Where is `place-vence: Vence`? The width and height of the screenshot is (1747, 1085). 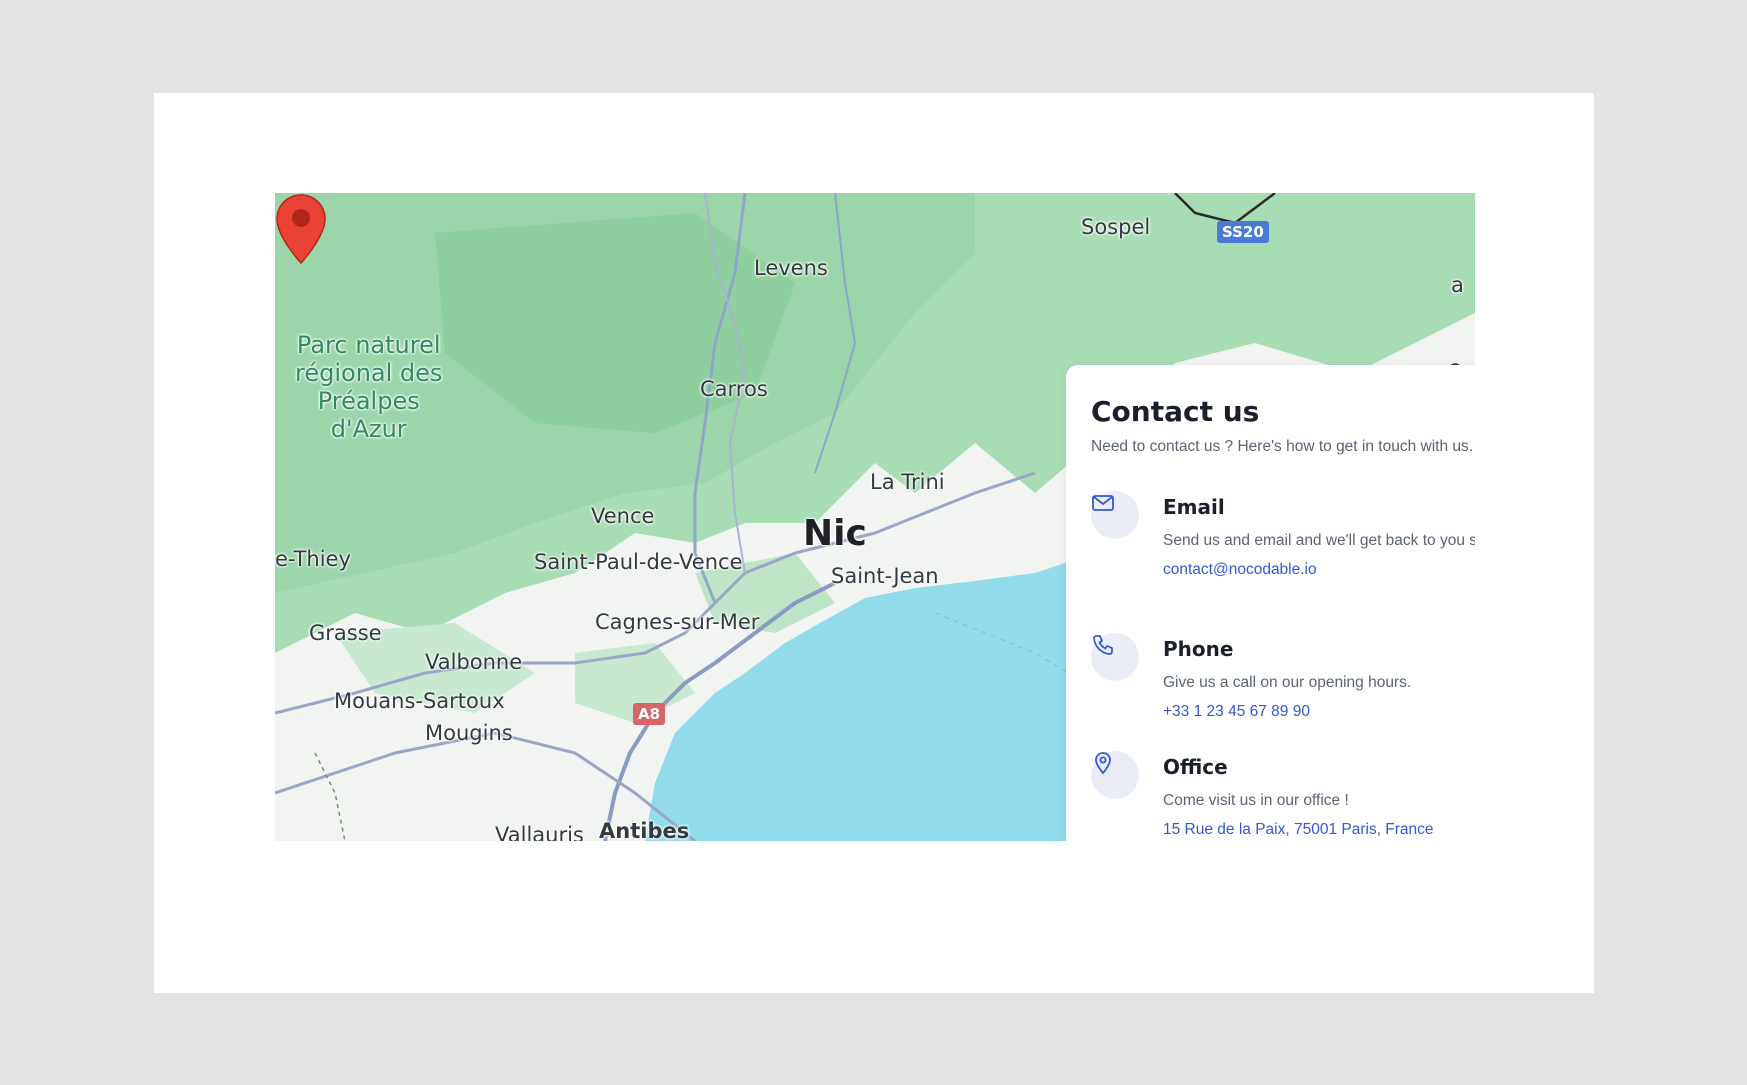
place-vence: Vence is located at coordinates (623, 516).